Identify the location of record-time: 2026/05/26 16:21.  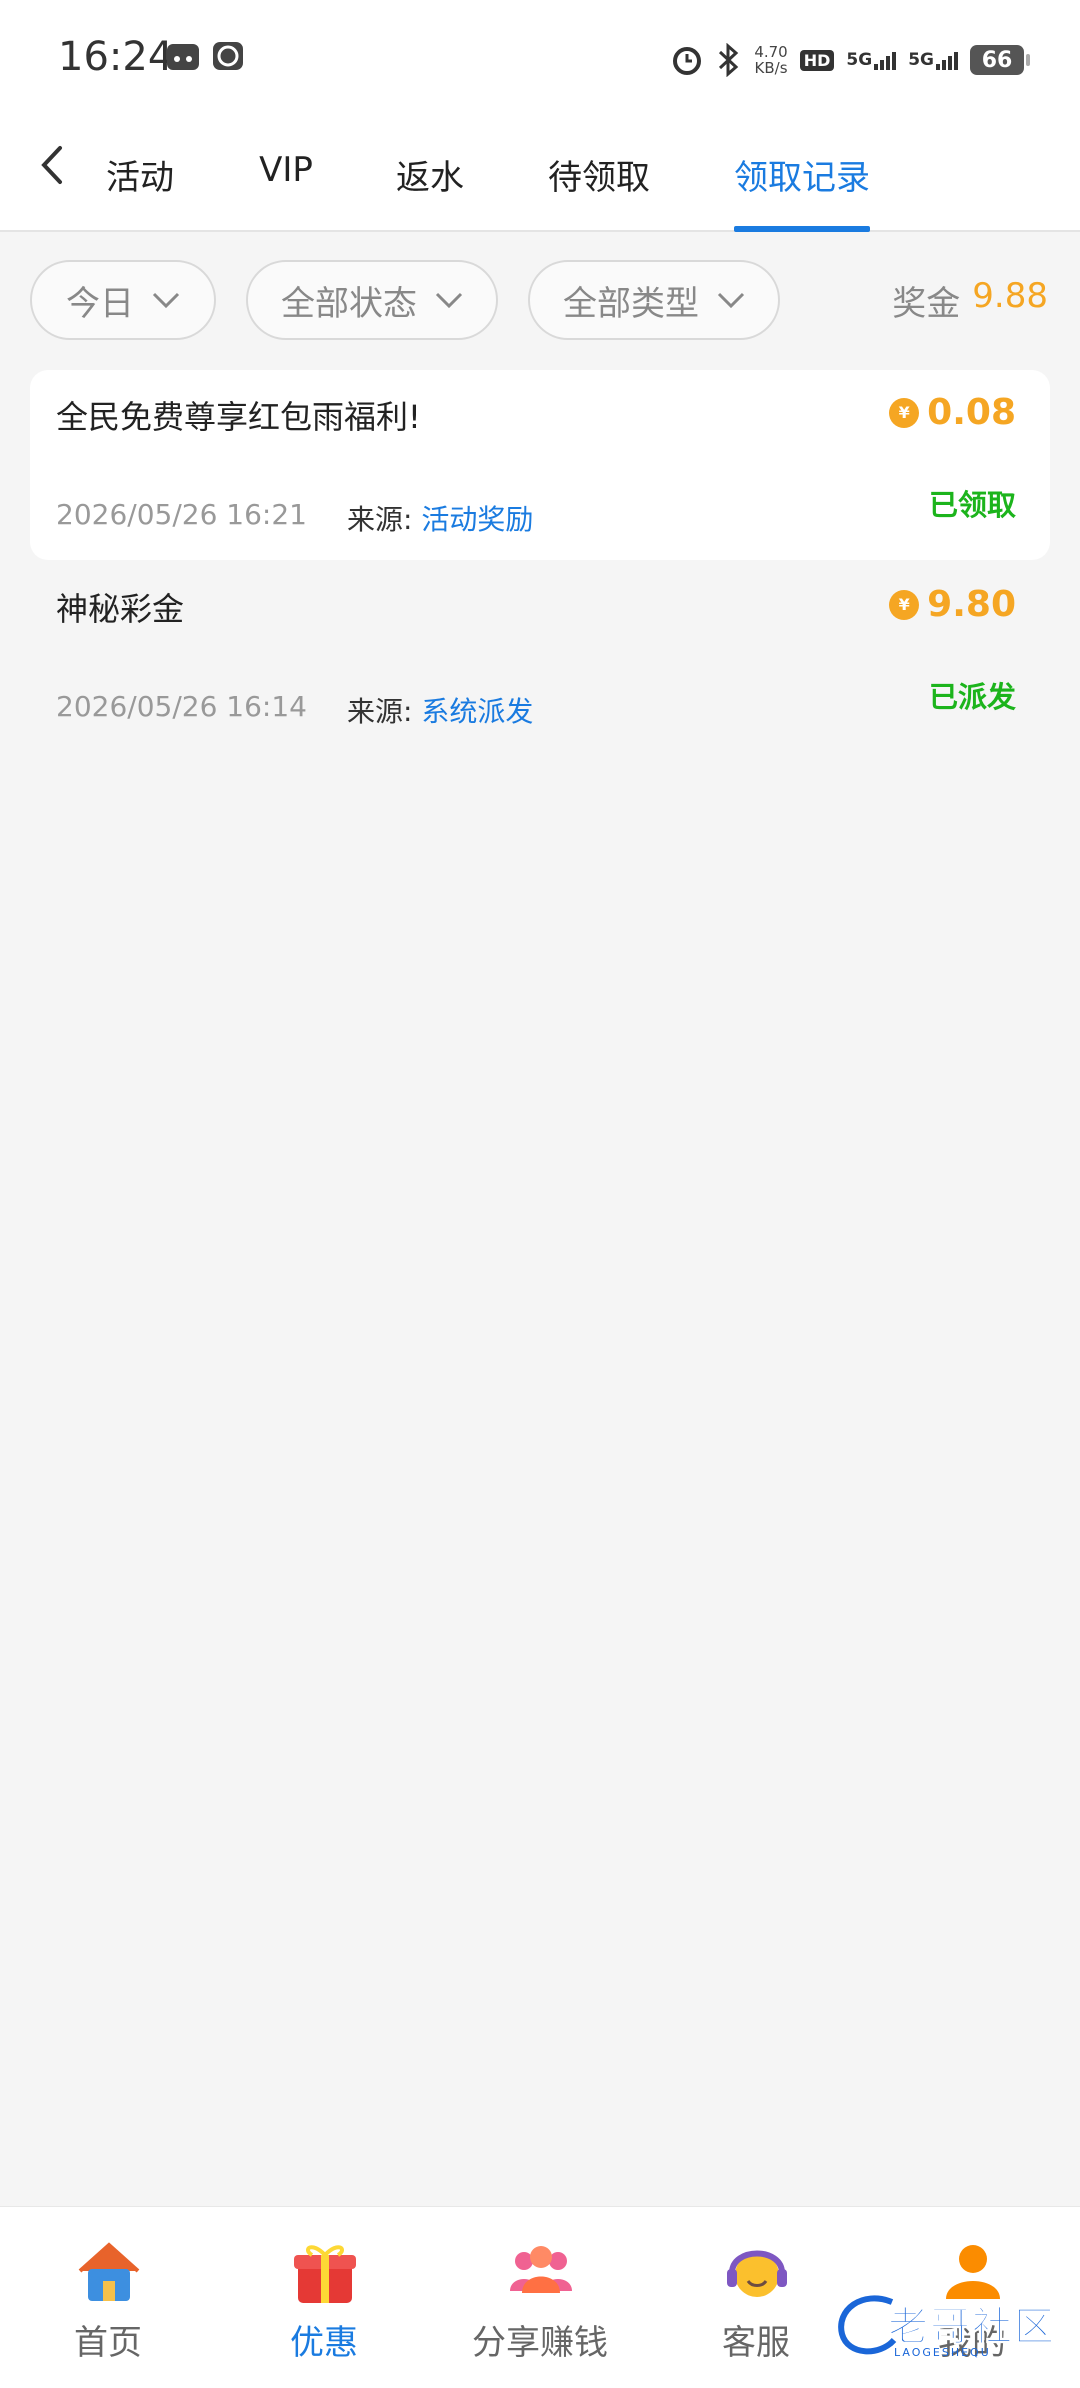
(181, 514).